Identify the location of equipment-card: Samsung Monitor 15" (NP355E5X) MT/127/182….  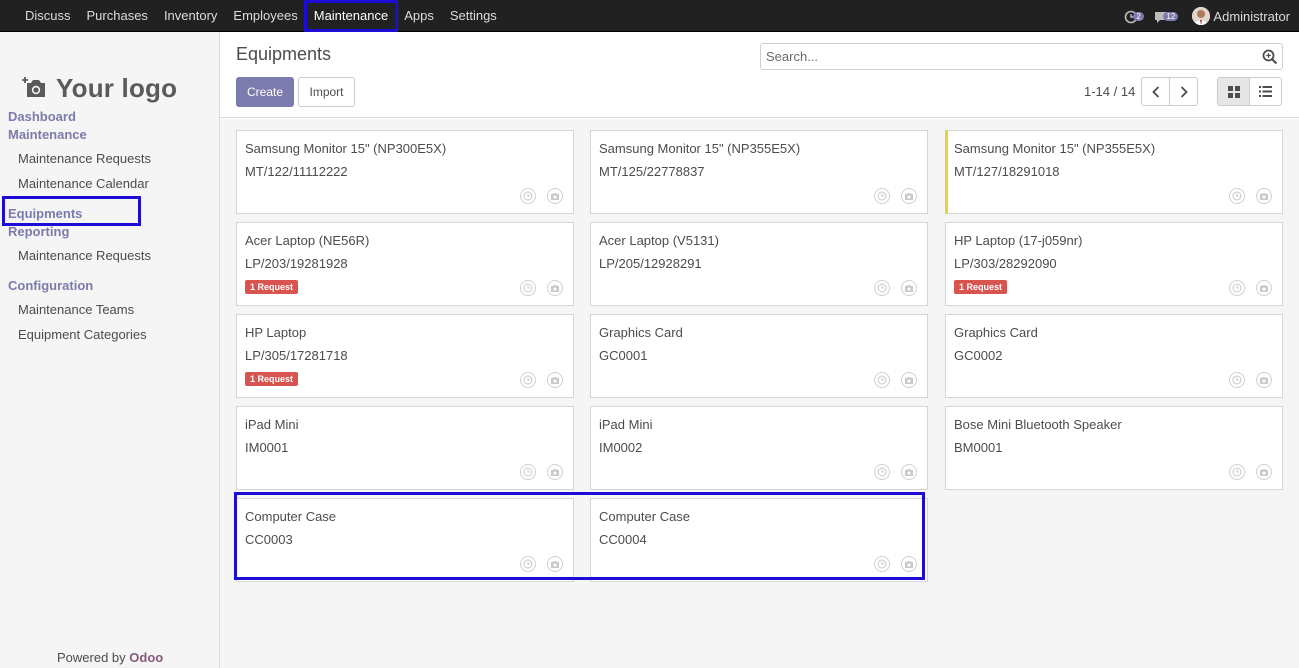
(1114, 172).